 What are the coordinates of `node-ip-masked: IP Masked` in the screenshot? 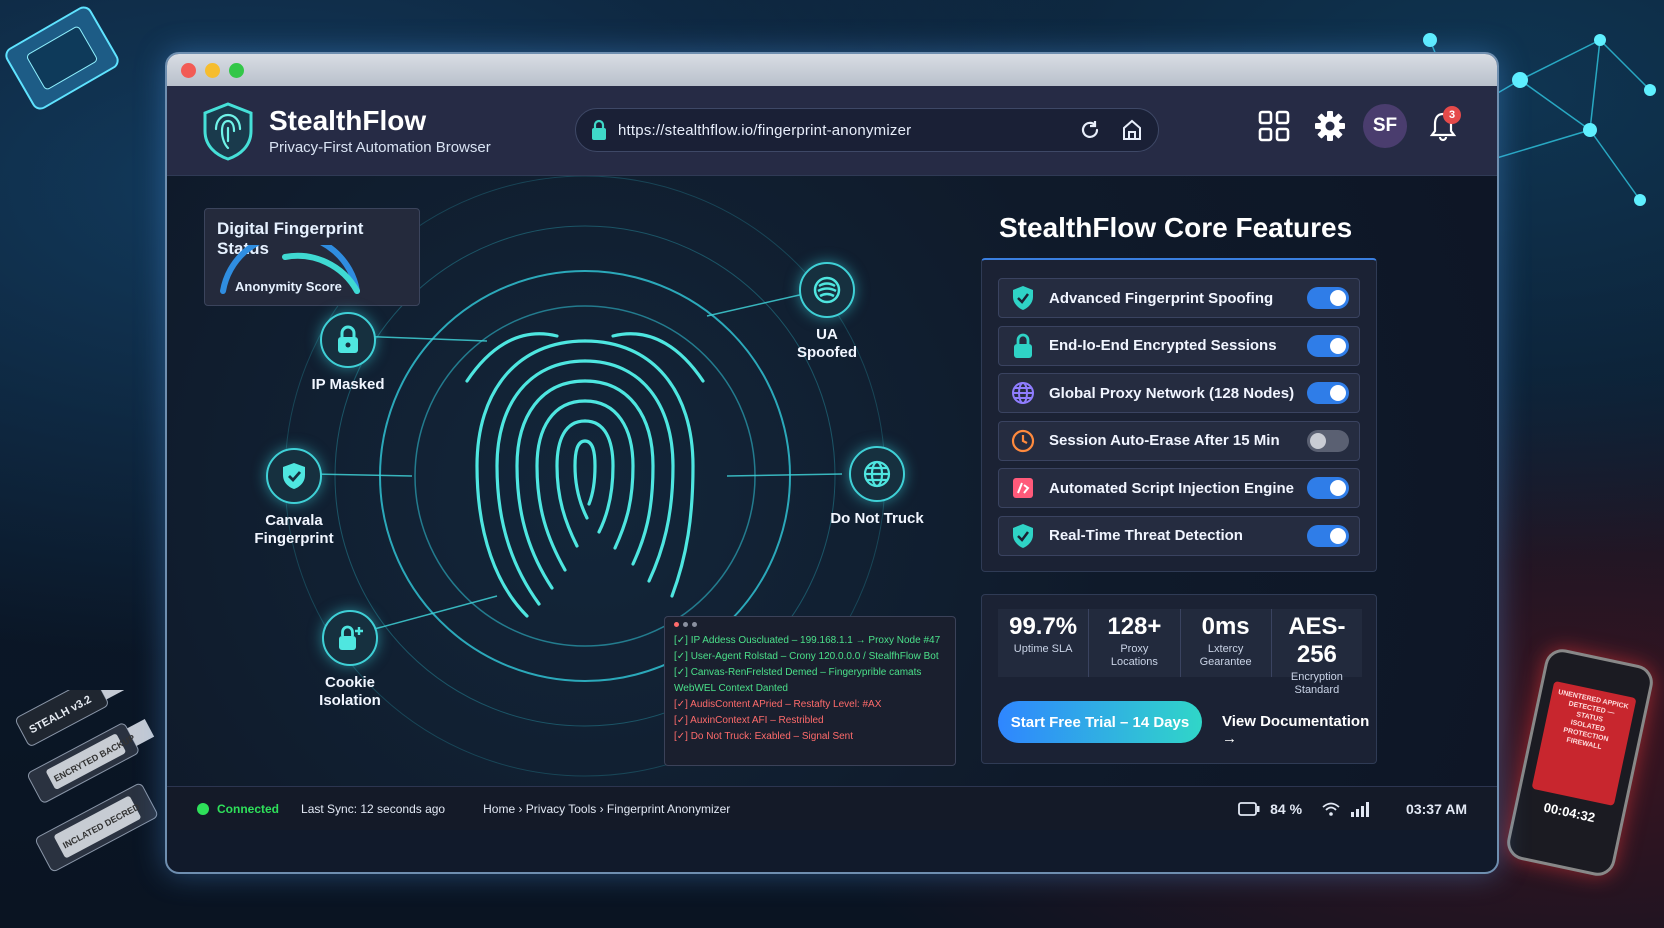 It's located at (348, 353).